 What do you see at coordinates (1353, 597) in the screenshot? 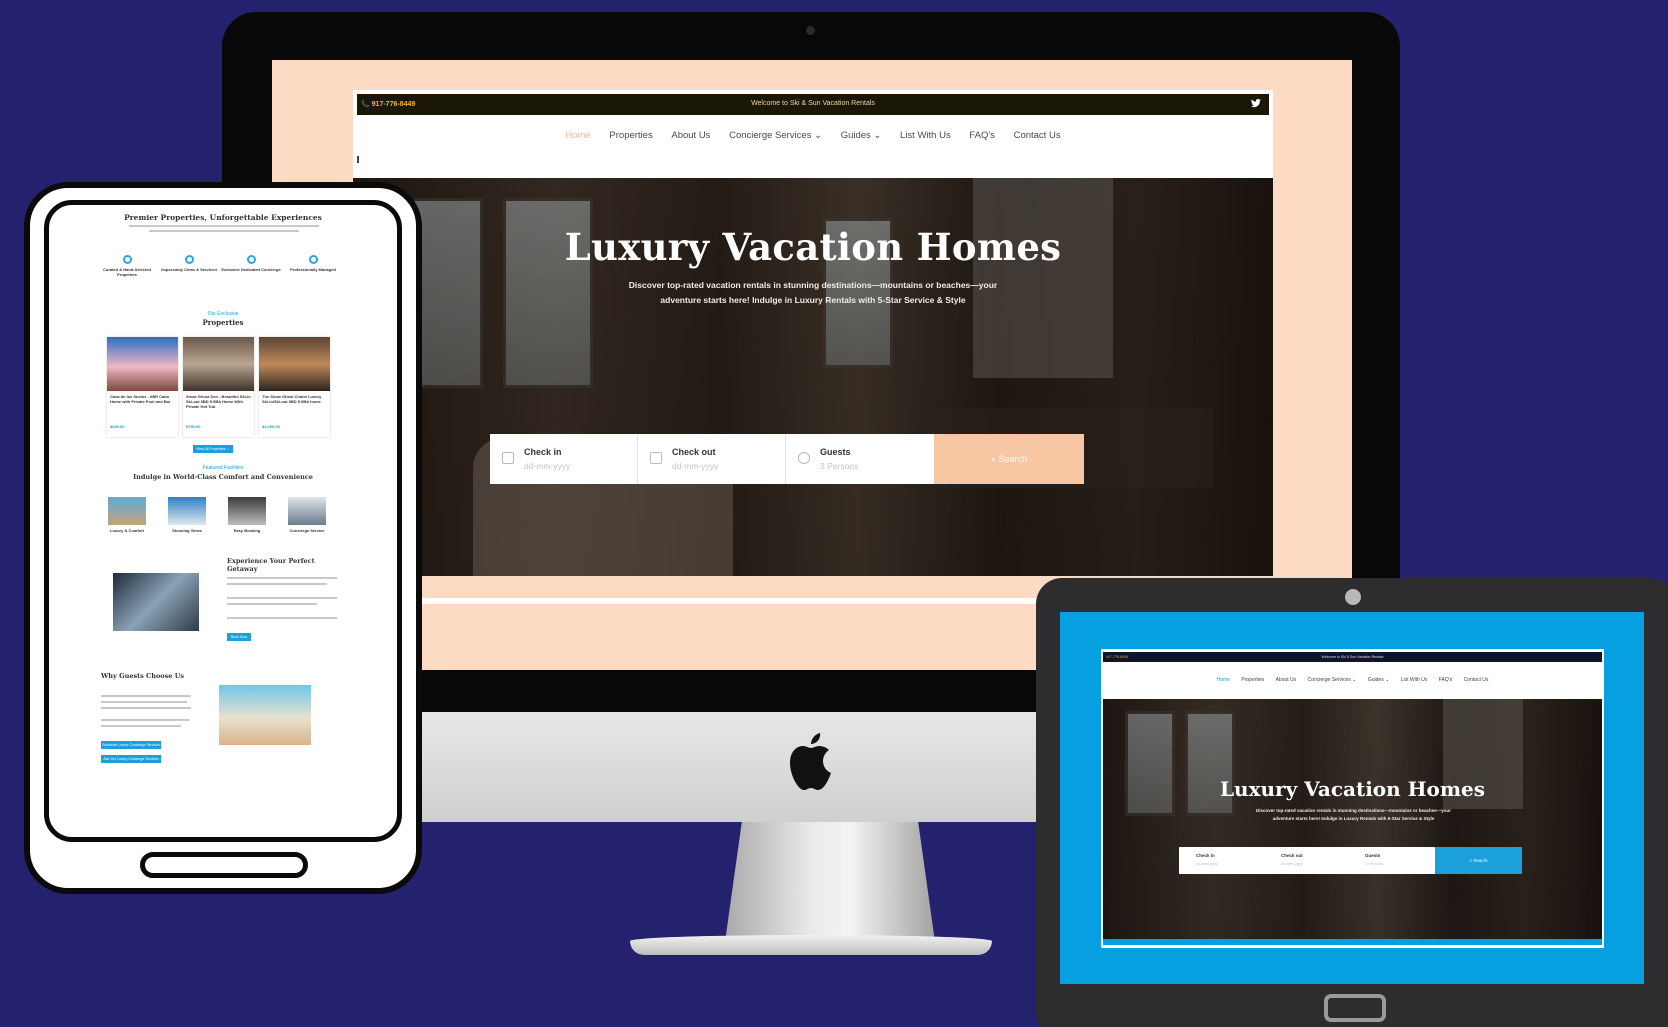
I see `ipad-camera` at bounding box center [1353, 597].